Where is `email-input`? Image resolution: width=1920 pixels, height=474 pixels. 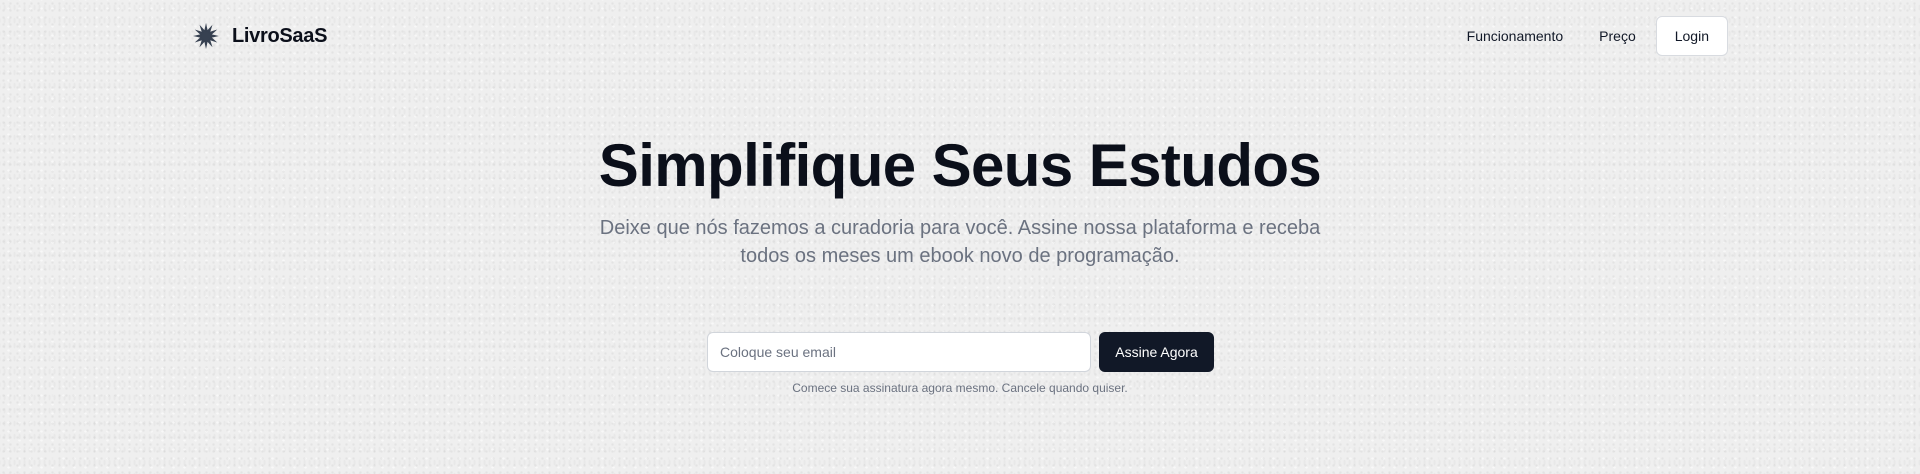 email-input is located at coordinates (899, 352).